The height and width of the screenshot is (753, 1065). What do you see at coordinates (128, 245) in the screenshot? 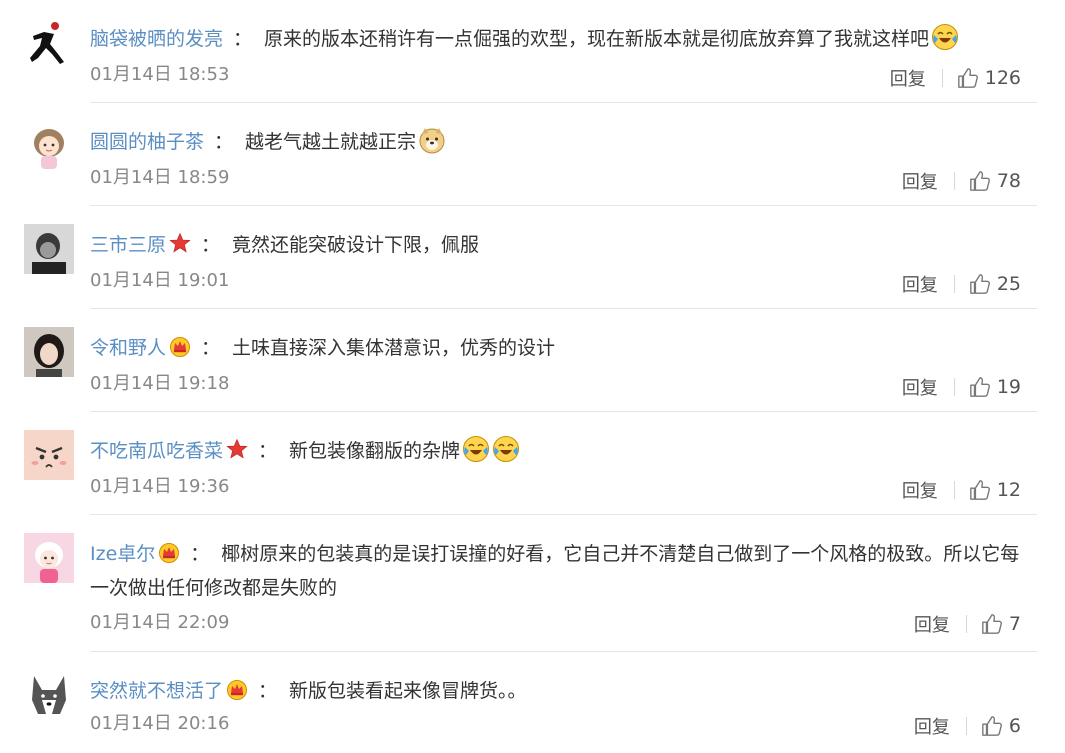
I see `username-link: 三市三原` at bounding box center [128, 245].